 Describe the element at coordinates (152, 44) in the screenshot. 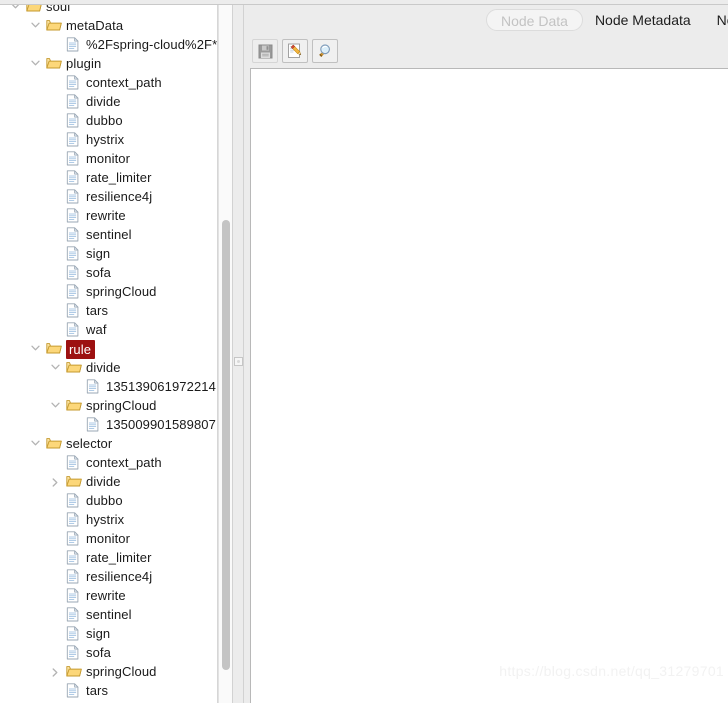

I see `tree-item-label: %2Fspring-cloud%2F**` at that location.